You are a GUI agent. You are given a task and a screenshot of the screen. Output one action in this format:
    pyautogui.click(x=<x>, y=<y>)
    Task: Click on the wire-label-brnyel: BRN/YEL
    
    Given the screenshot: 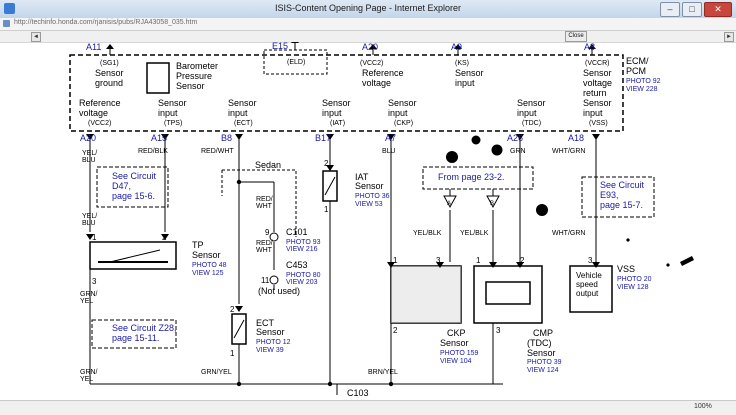 What is the action you would take?
    pyautogui.click(x=383, y=372)
    